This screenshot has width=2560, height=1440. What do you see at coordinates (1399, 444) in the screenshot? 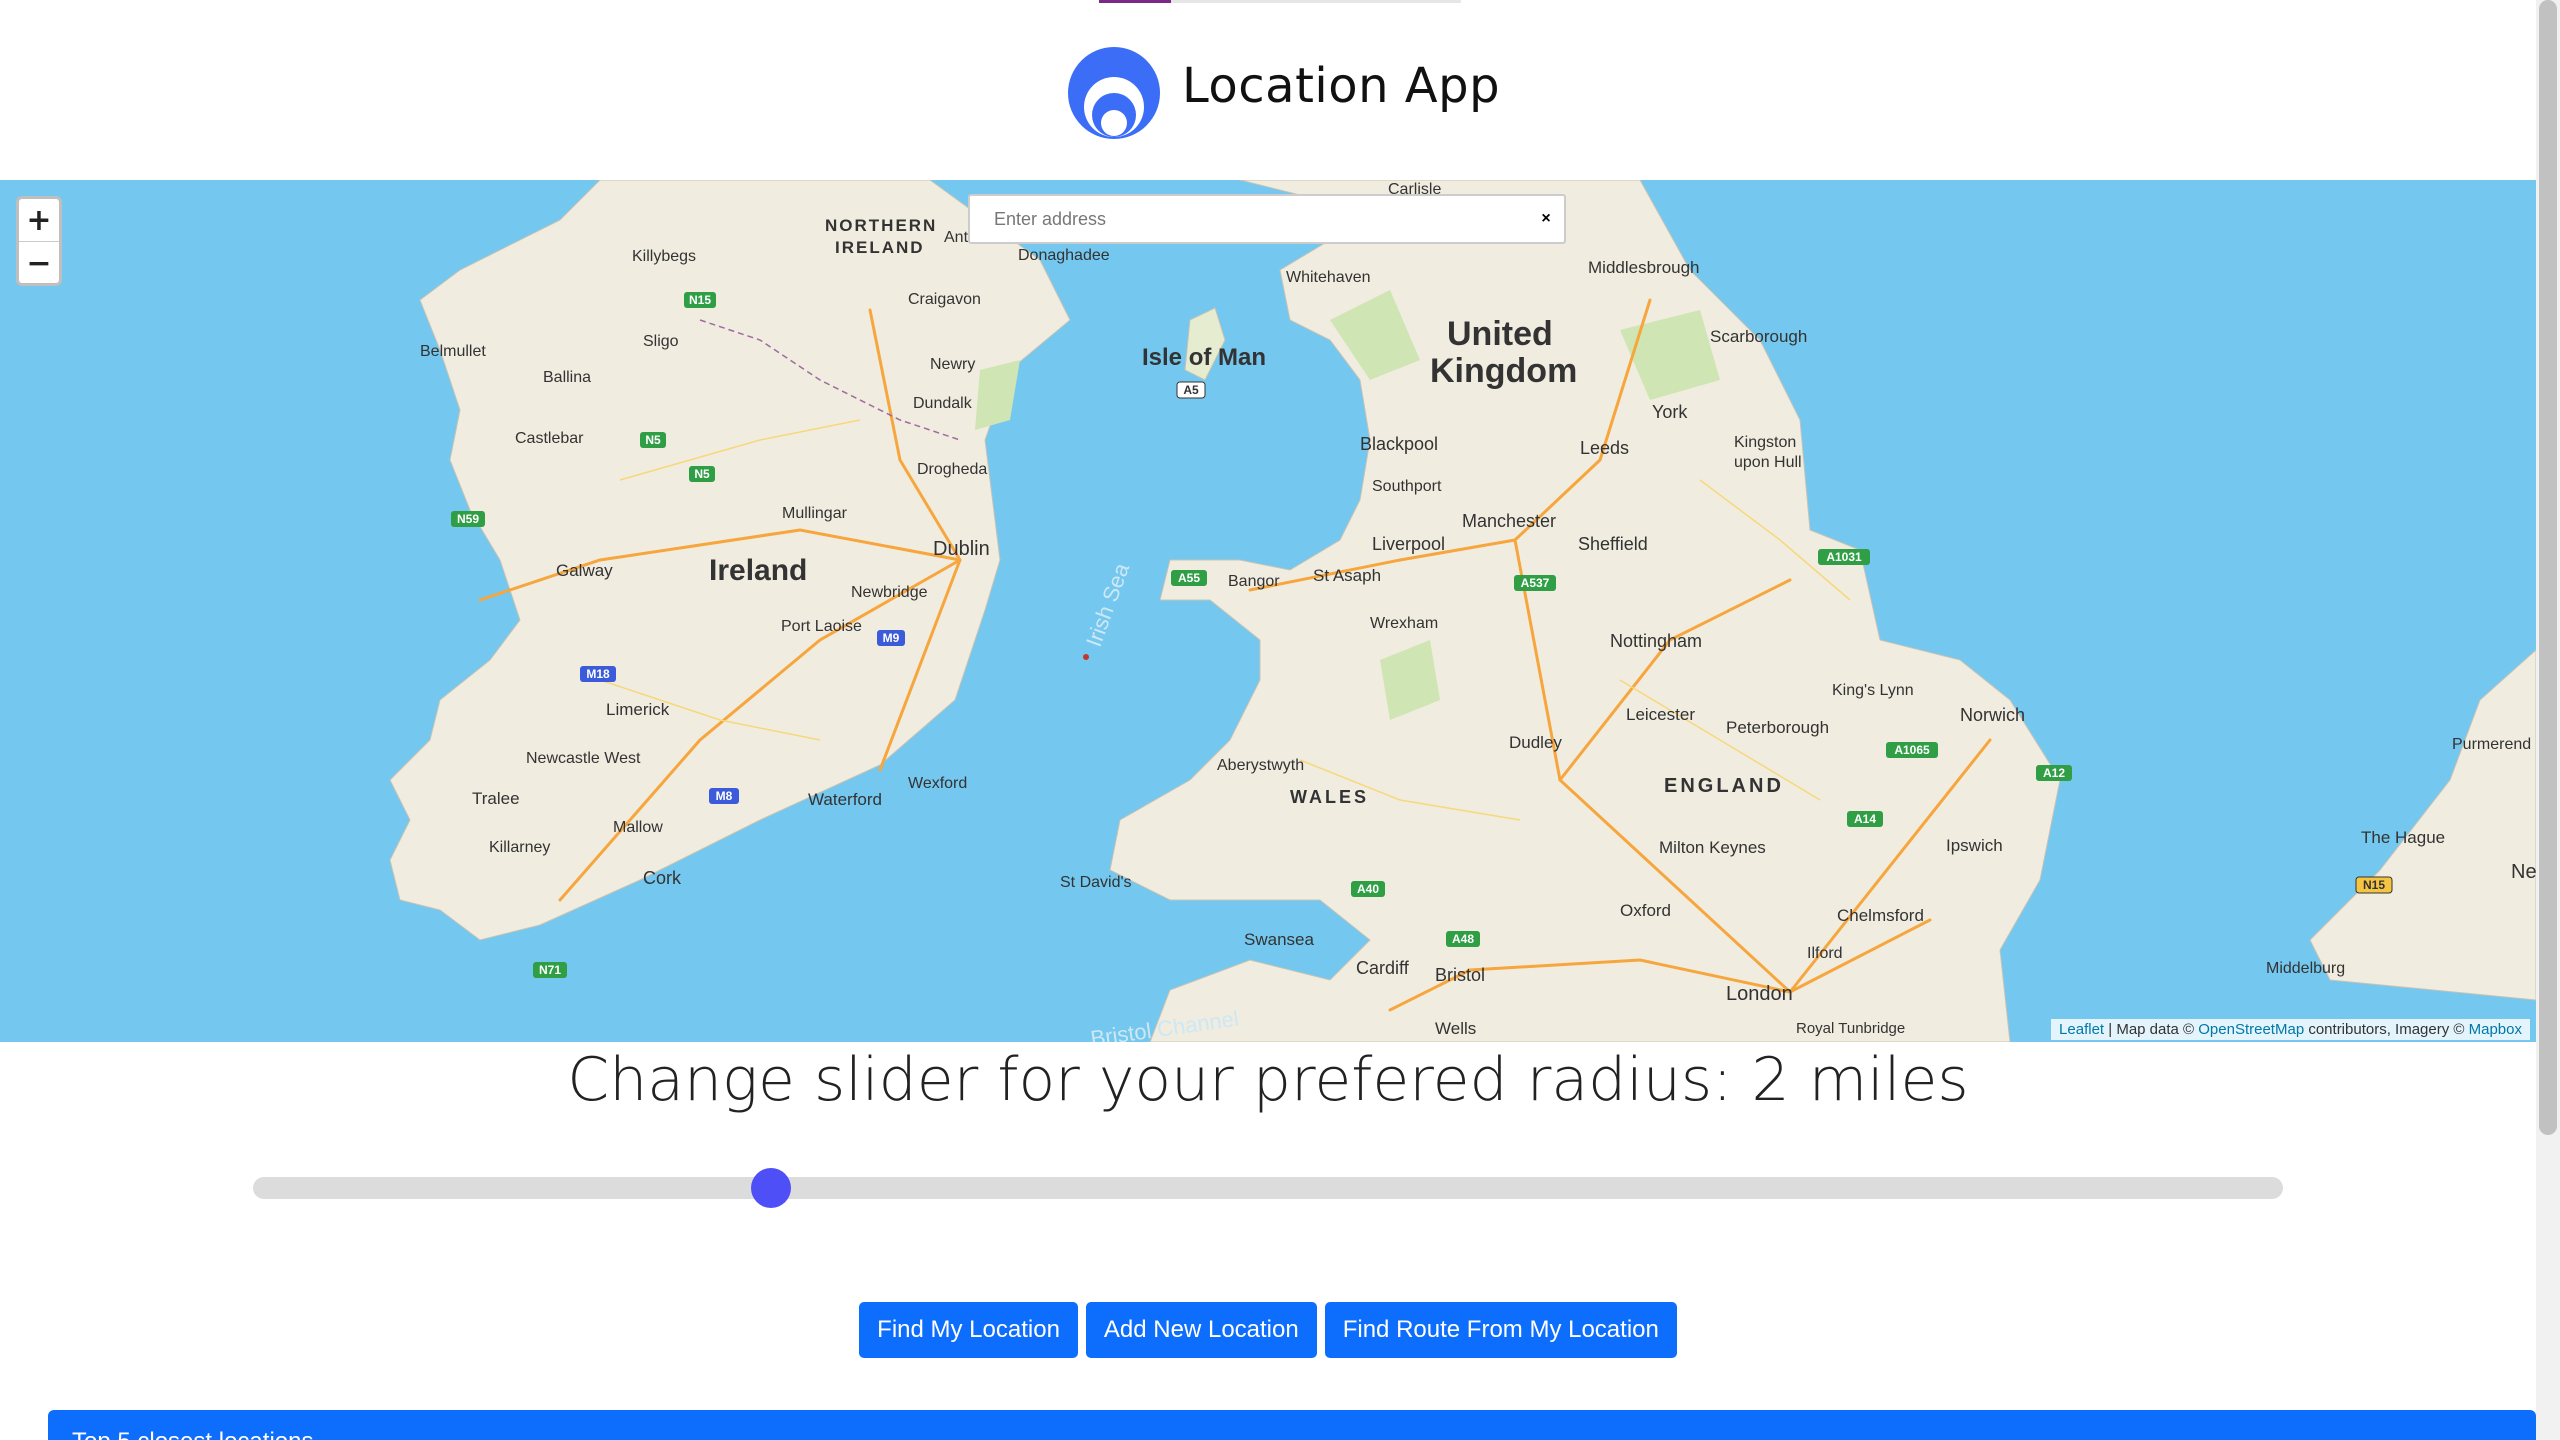
I see `map-label: Blackpool` at bounding box center [1399, 444].